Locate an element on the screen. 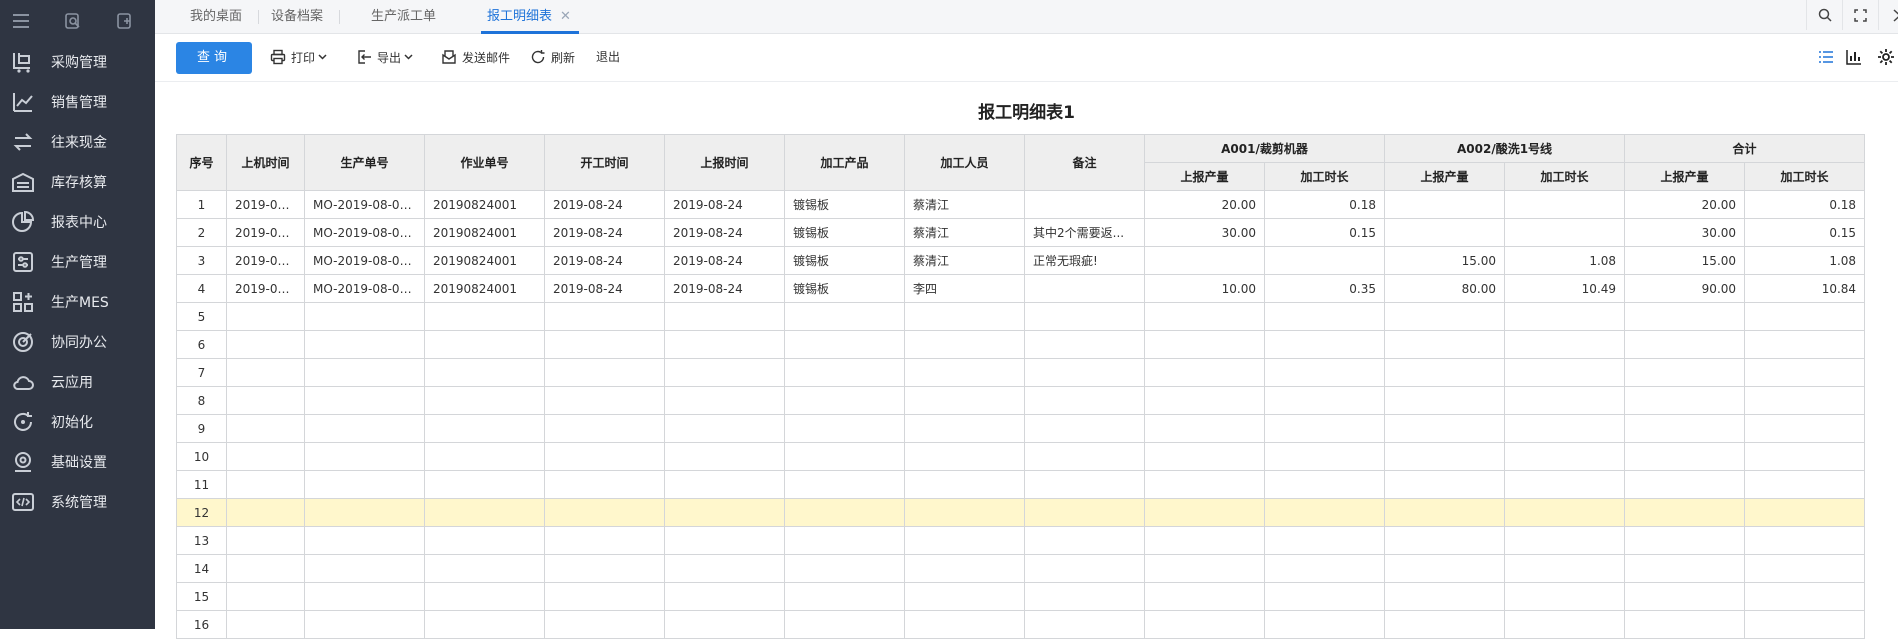 The image size is (1898, 639). cell-note: 正常无瑕疵! is located at coordinates (1085, 261).